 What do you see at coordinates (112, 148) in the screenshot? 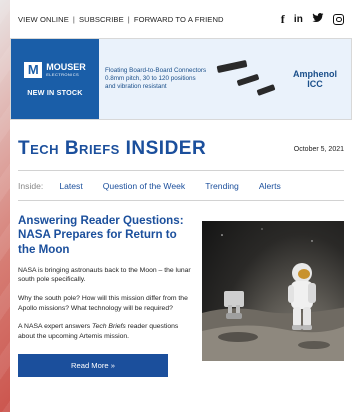
I see `newsletter-title: Tech Briefs INSIDER` at bounding box center [112, 148].